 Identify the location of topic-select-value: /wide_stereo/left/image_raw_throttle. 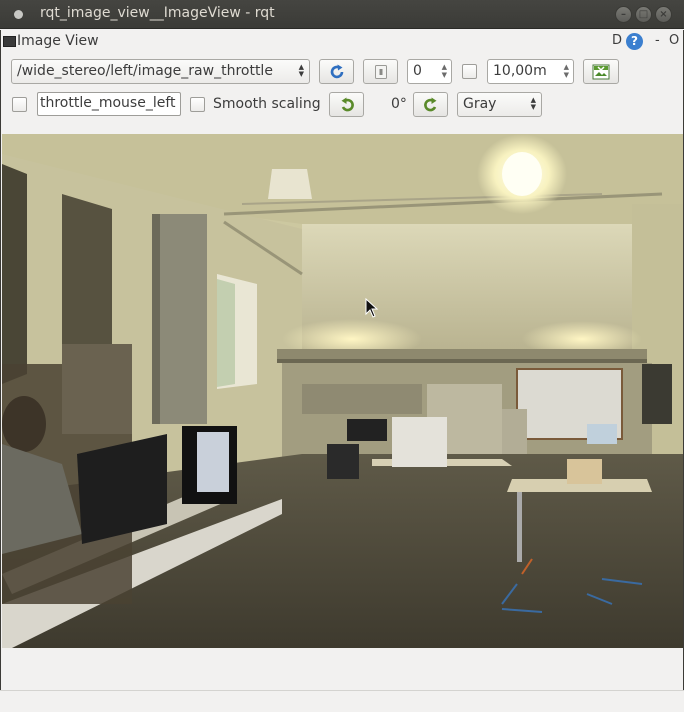
(145, 71).